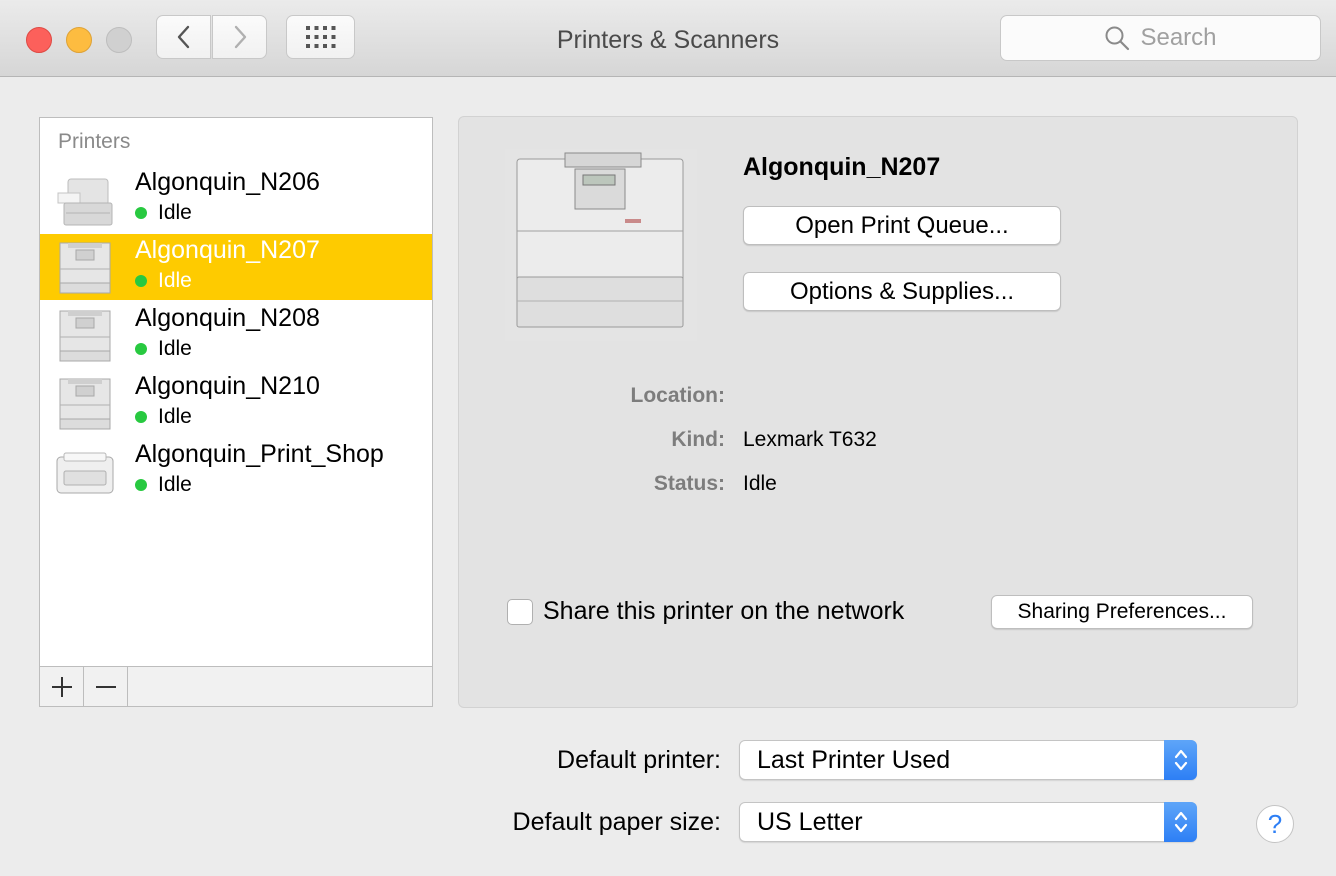 The image size is (1336, 876). Describe the element at coordinates (94, 141) in the screenshot. I see `printer-list-header: Printers` at that location.